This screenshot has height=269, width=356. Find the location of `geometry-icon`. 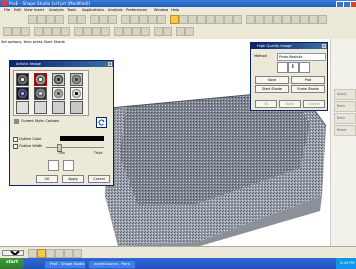

geometry-icon is located at coordinates (50, 253).